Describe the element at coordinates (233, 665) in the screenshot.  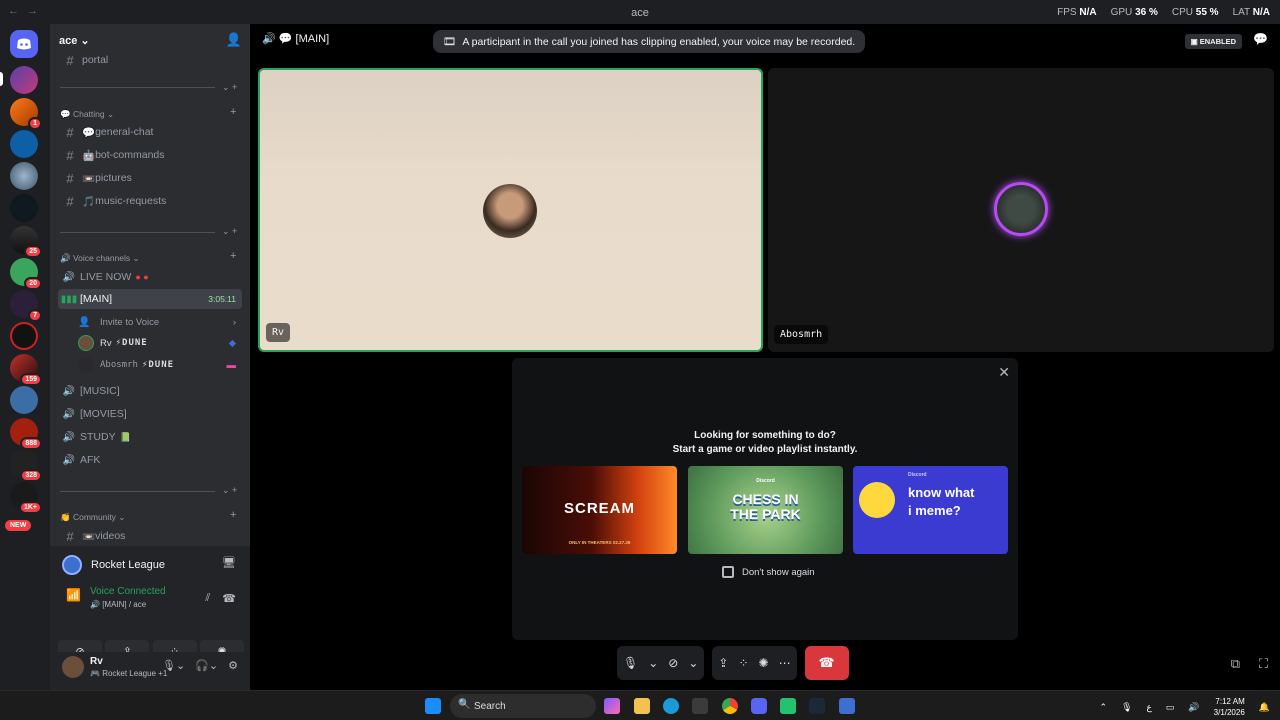
I see `settings-gear-icon: ⚙` at that location.